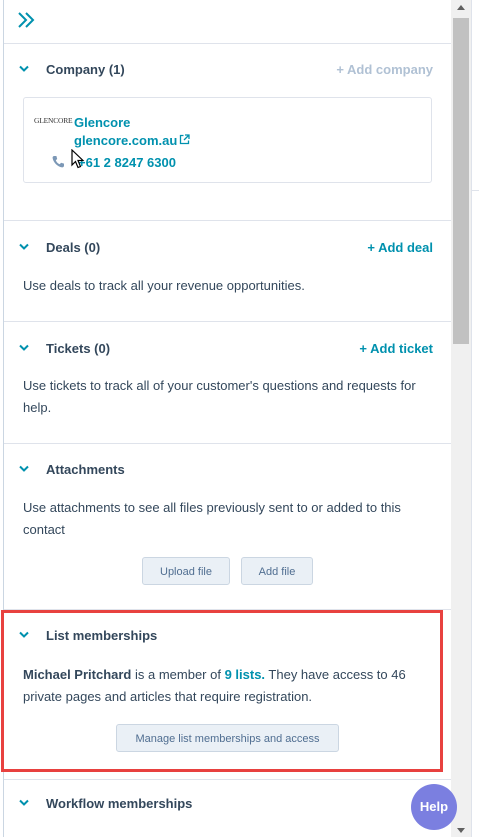  I want to click on section-title-tickets: Tickets (0), so click(78, 348).